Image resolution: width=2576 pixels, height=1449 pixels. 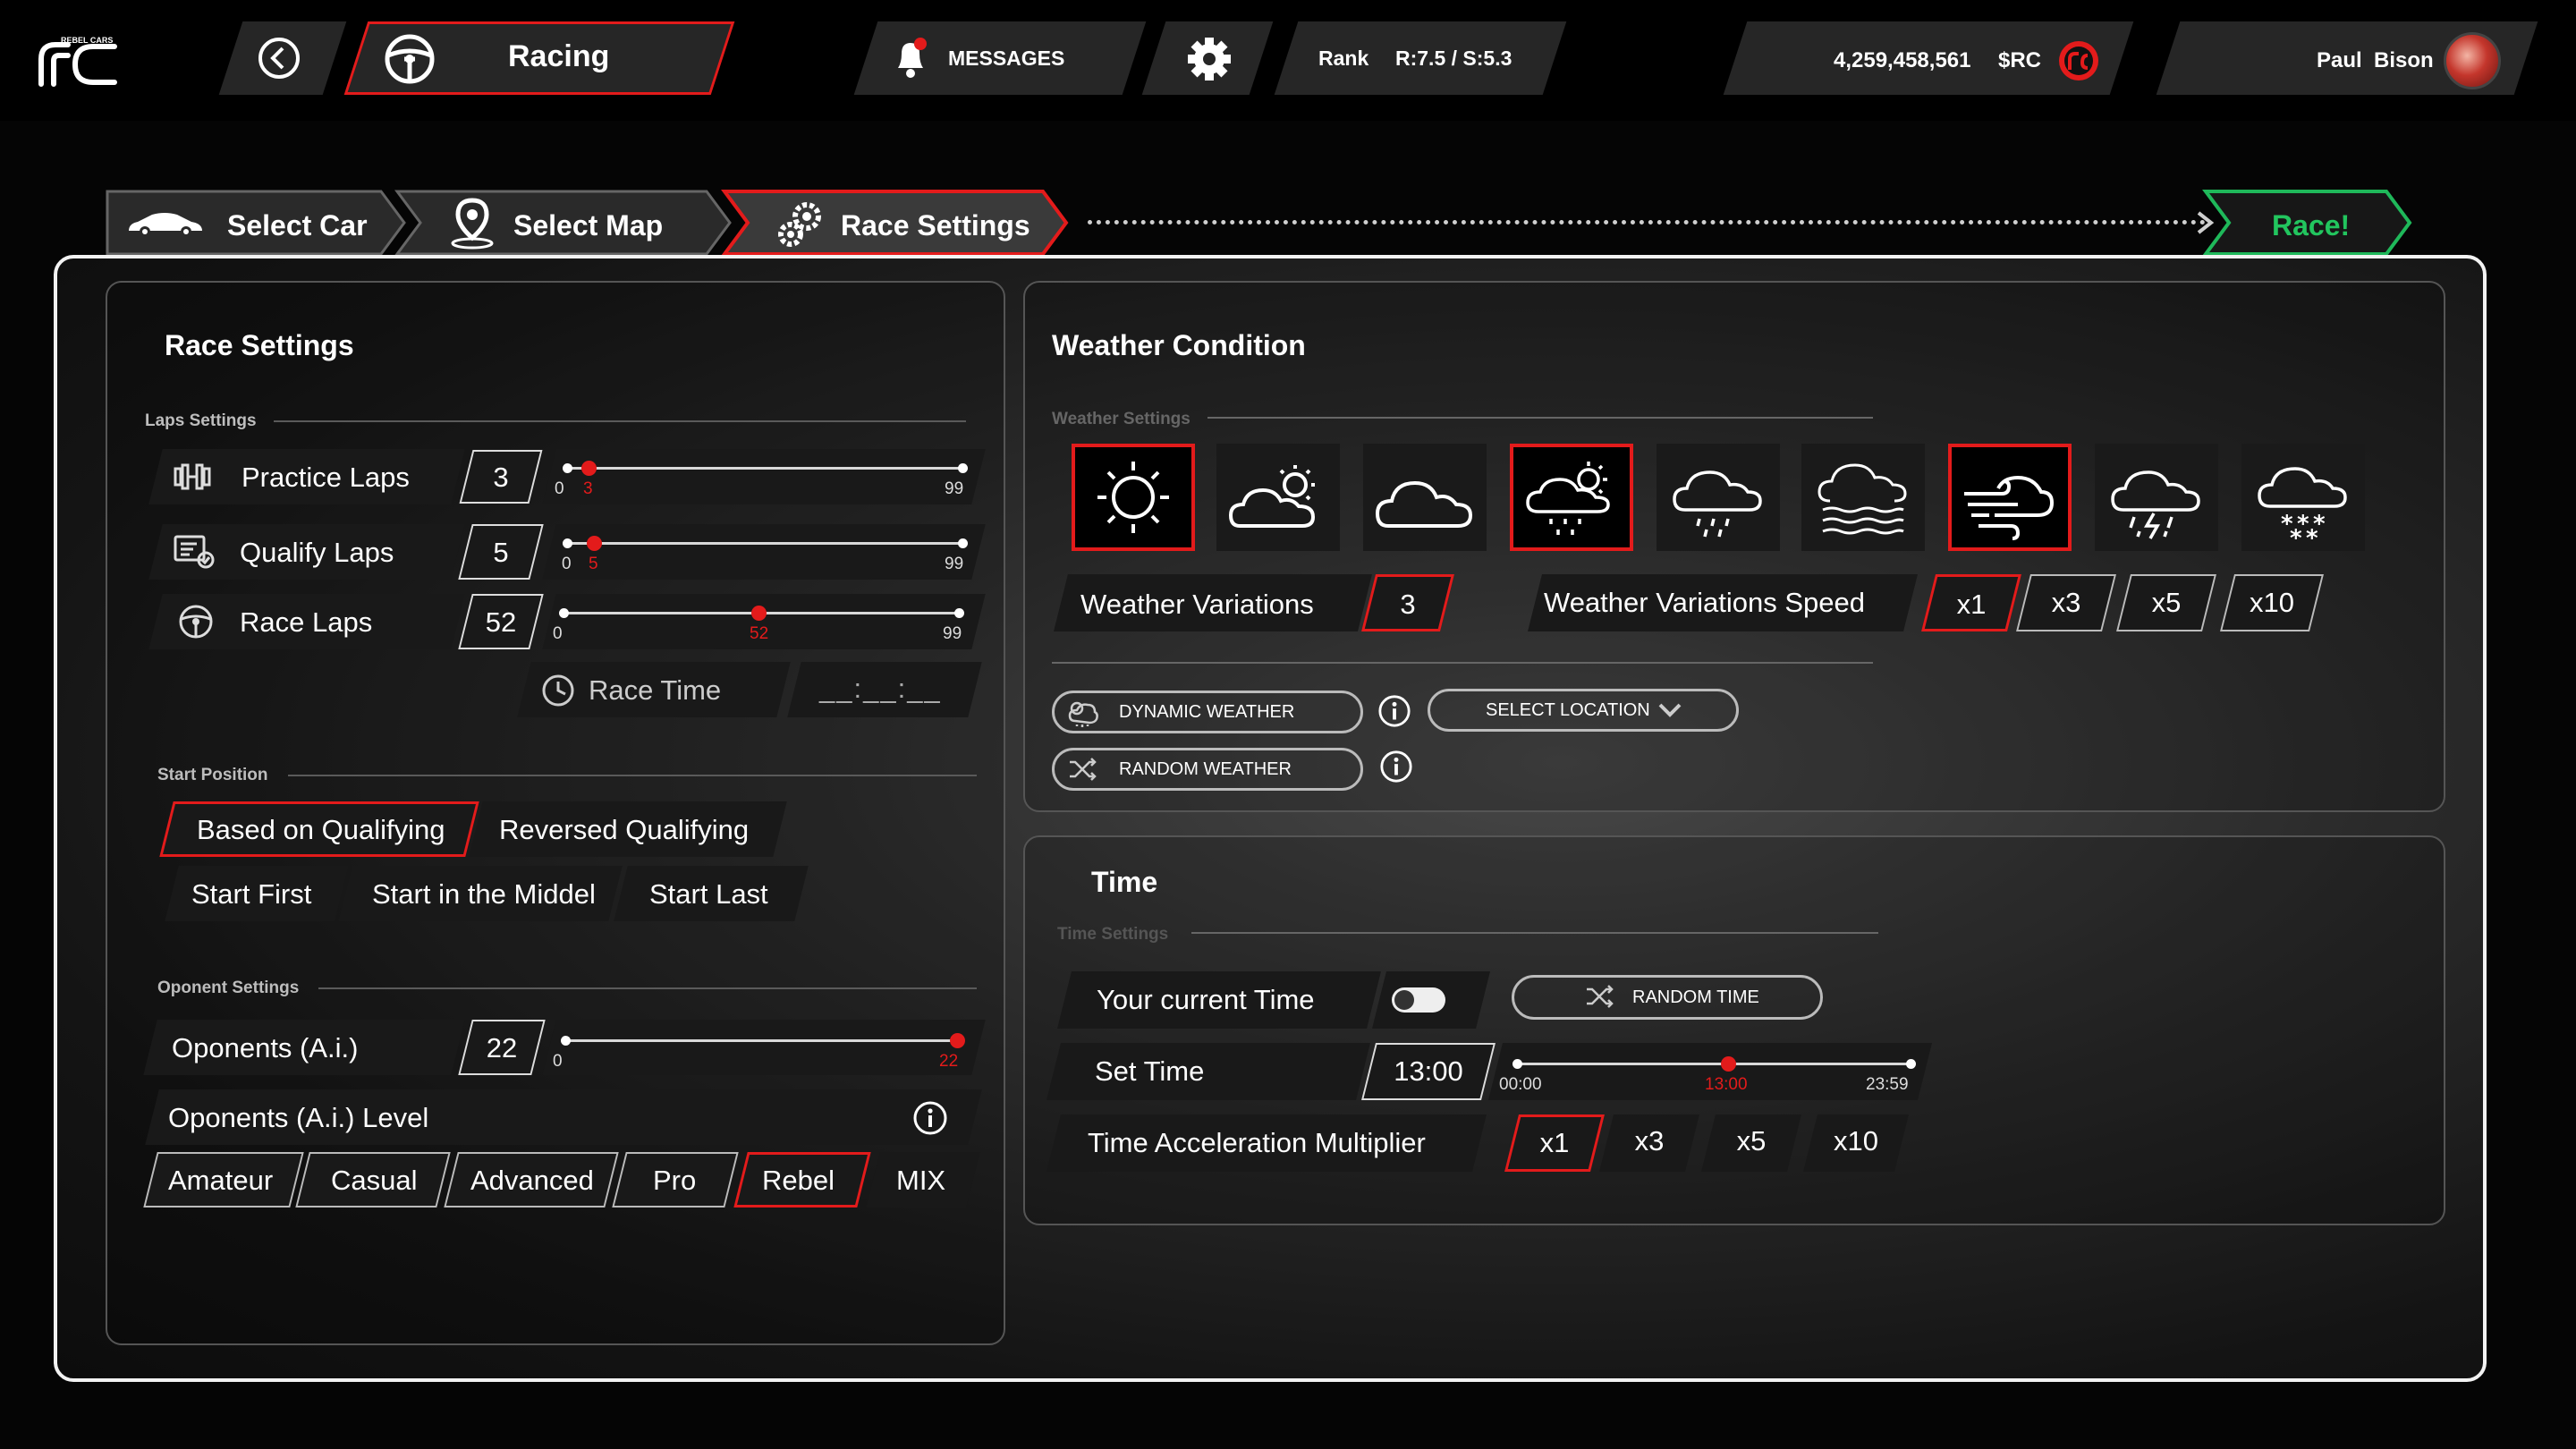 What do you see at coordinates (1207, 769) in the screenshot?
I see `random-weather-button: RANDOM WEATHER` at bounding box center [1207, 769].